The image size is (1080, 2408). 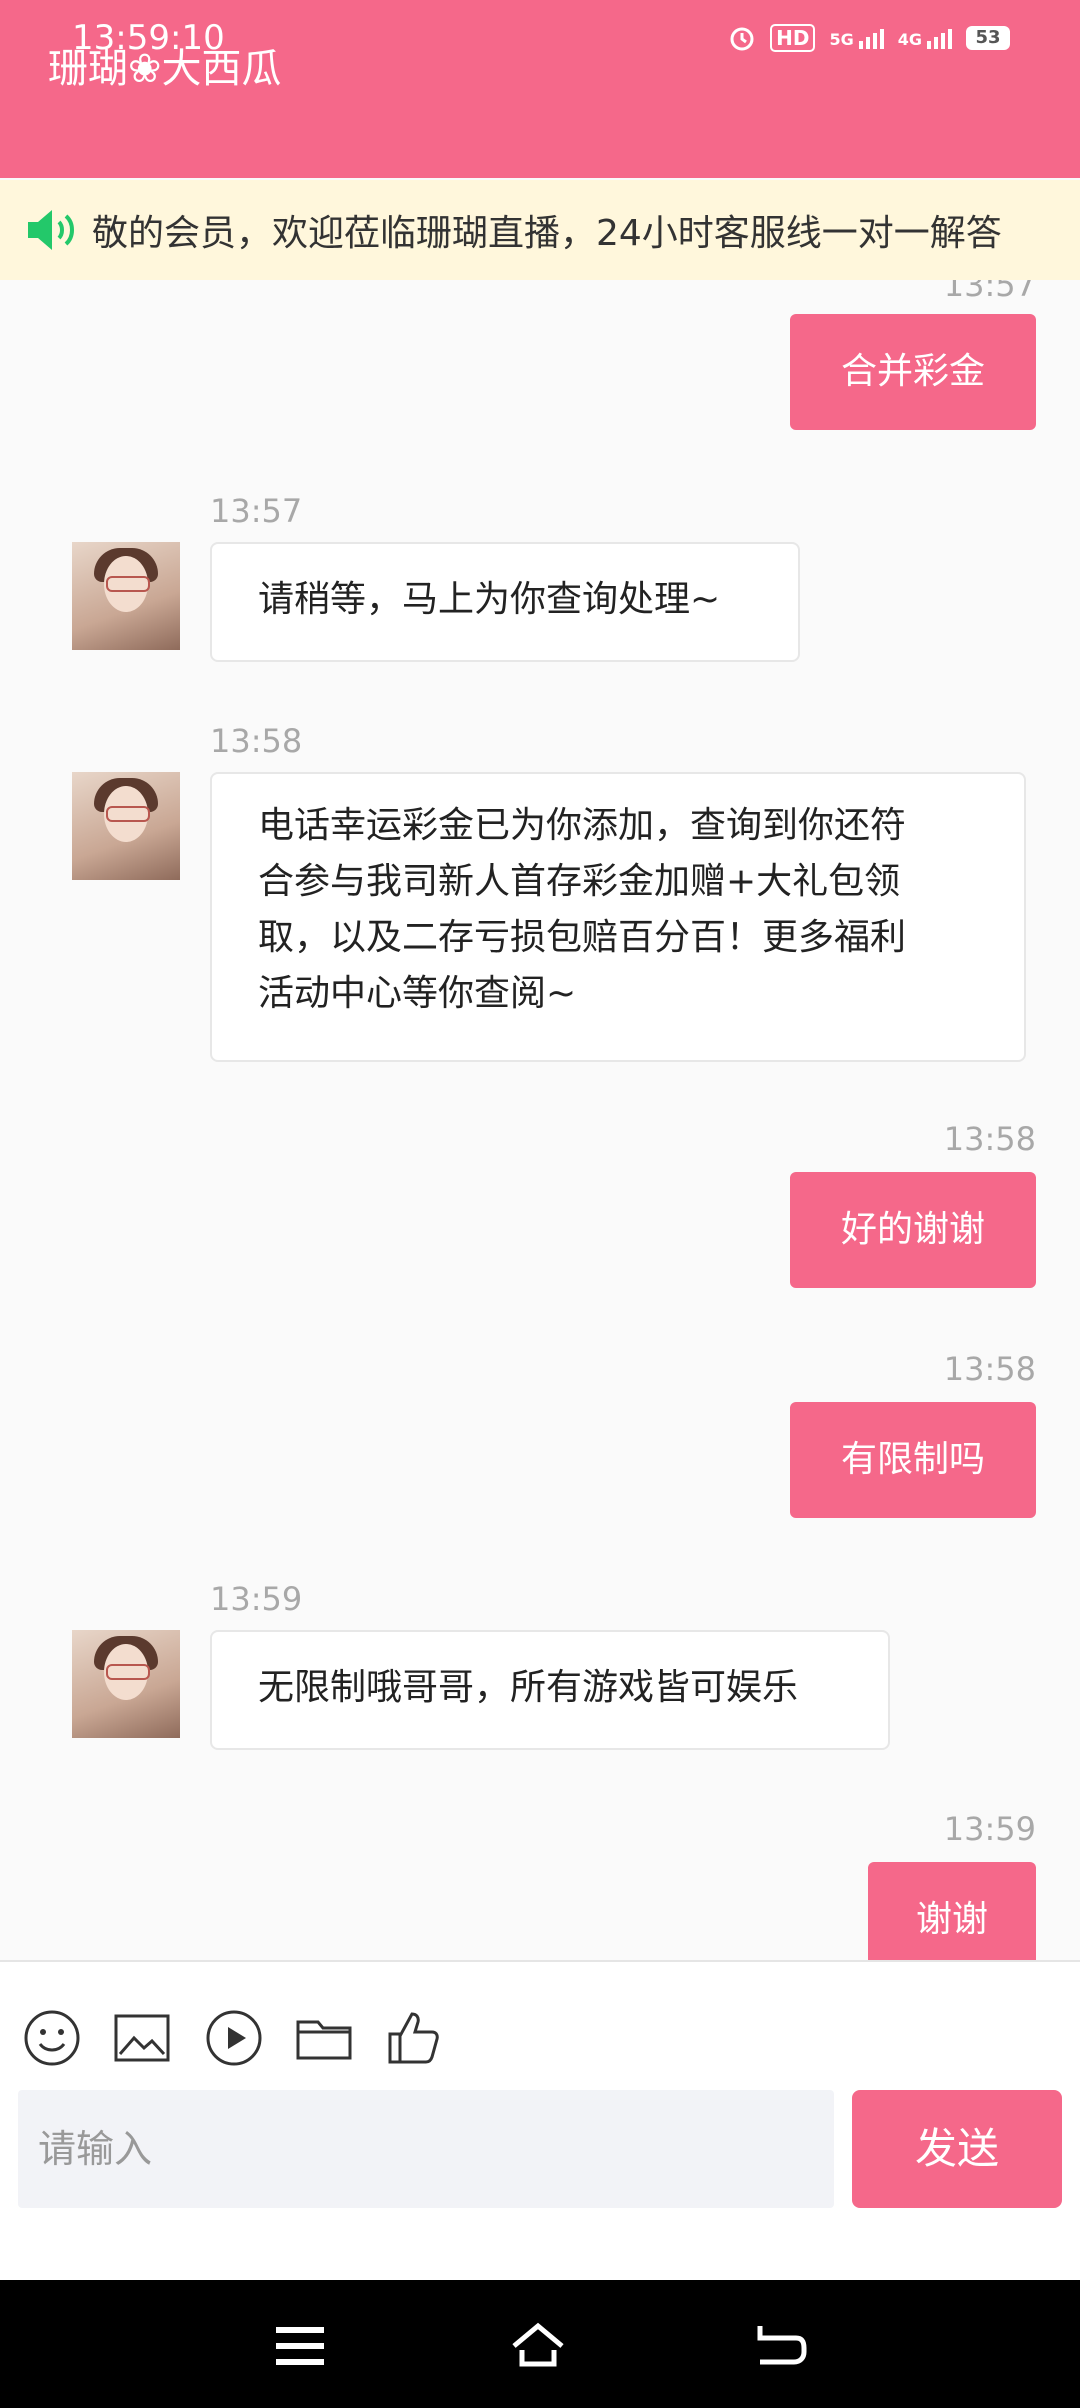 What do you see at coordinates (582, 825) in the screenshot?
I see `message-line: 电话幸运彩金已为你添加，查询到你还符` at bounding box center [582, 825].